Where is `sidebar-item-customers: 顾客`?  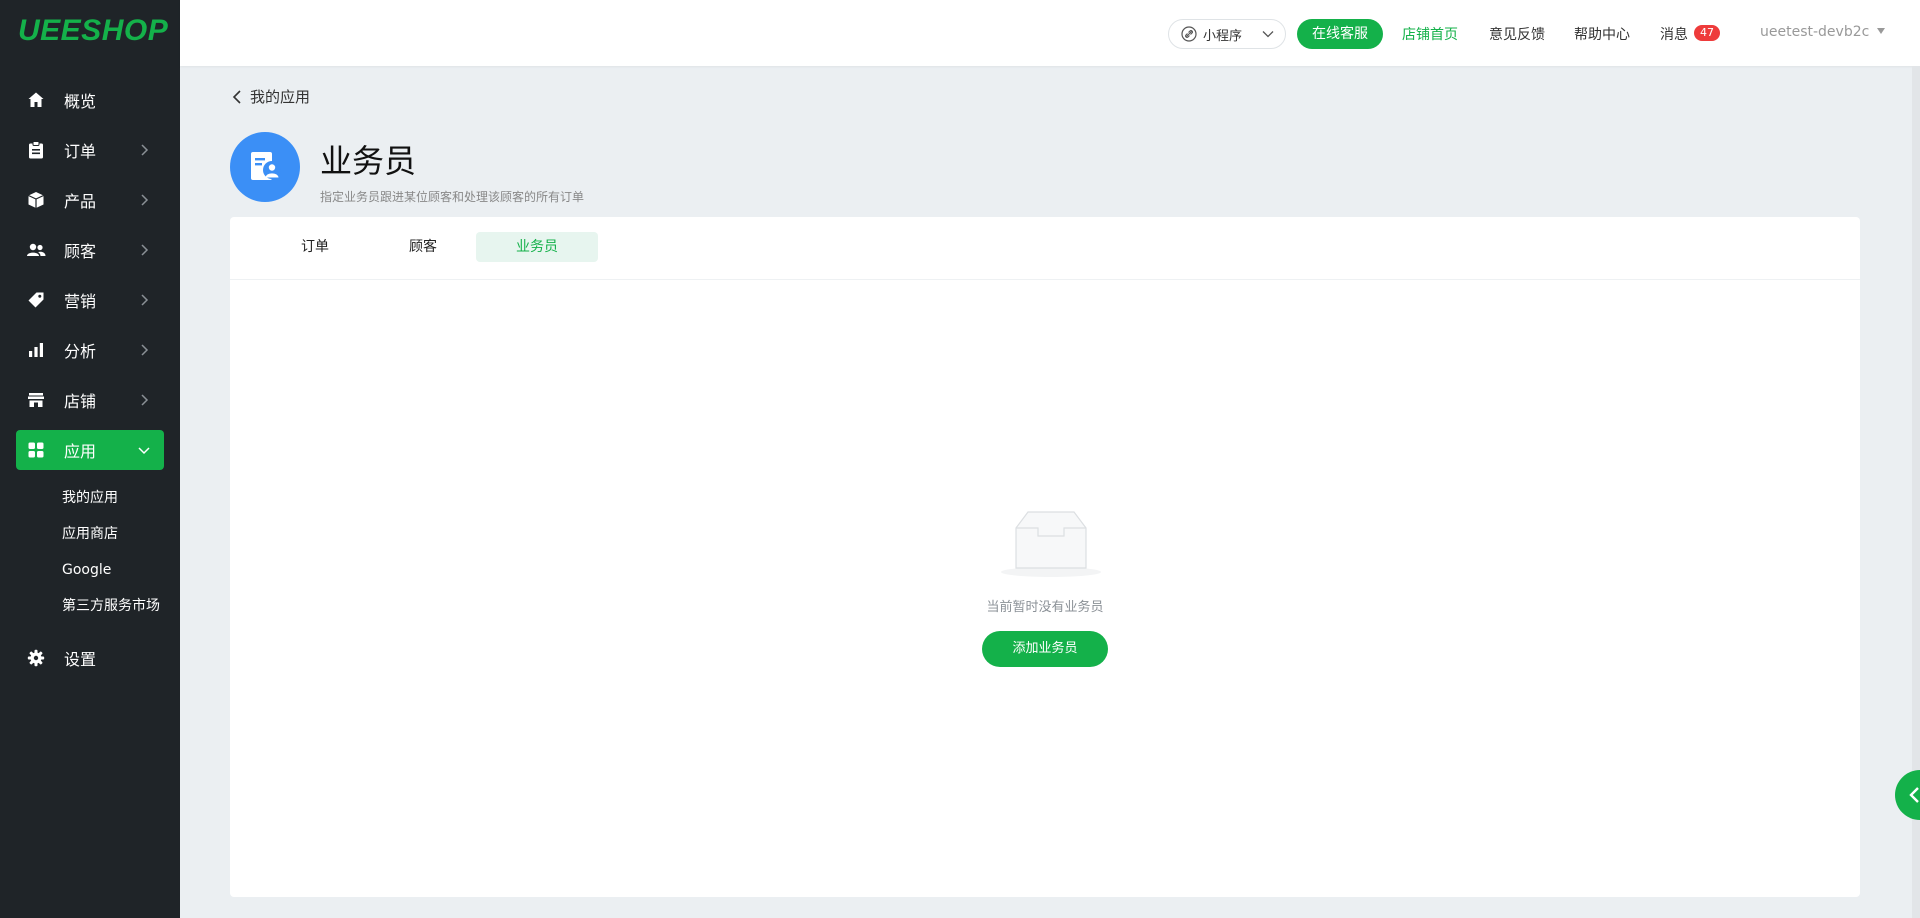 sidebar-item-customers: 顾客 is located at coordinates (90, 250).